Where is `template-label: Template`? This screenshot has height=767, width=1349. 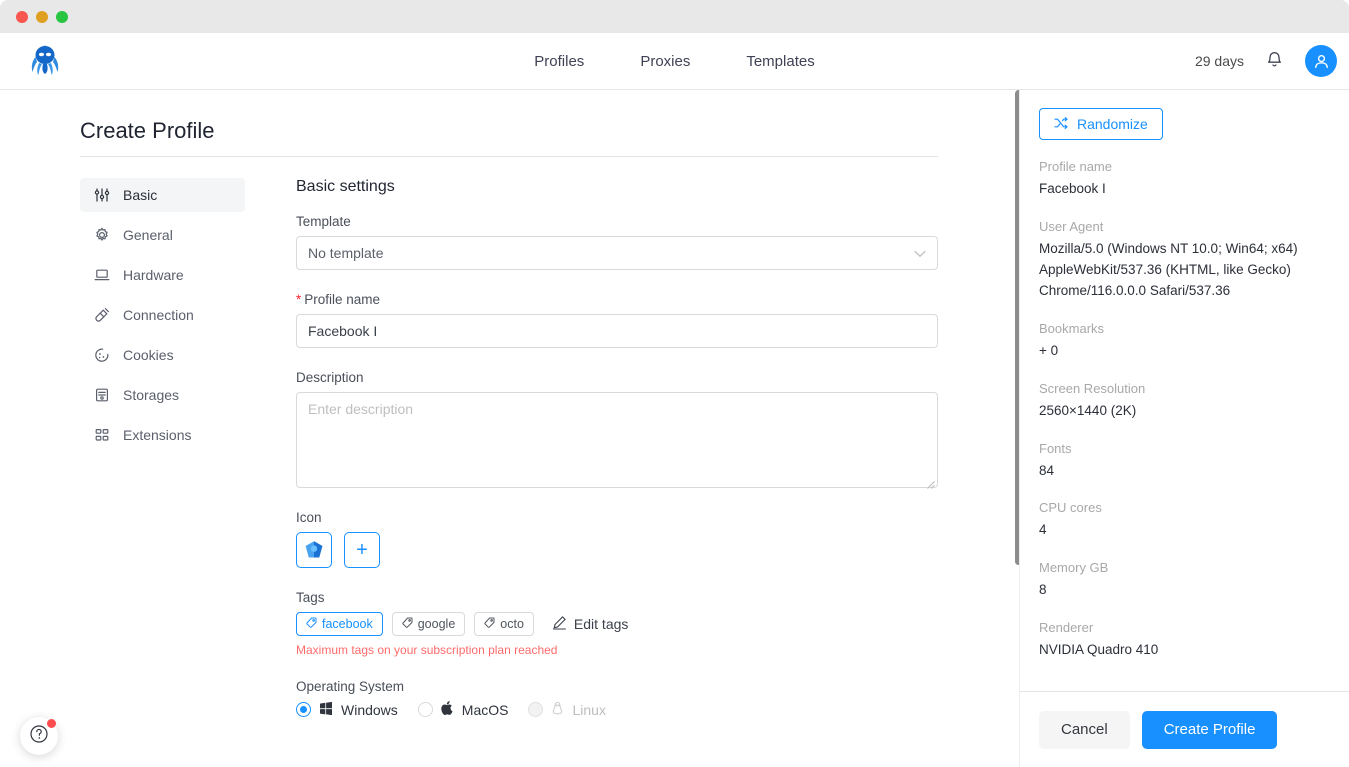
template-label: Template is located at coordinates (323, 221).